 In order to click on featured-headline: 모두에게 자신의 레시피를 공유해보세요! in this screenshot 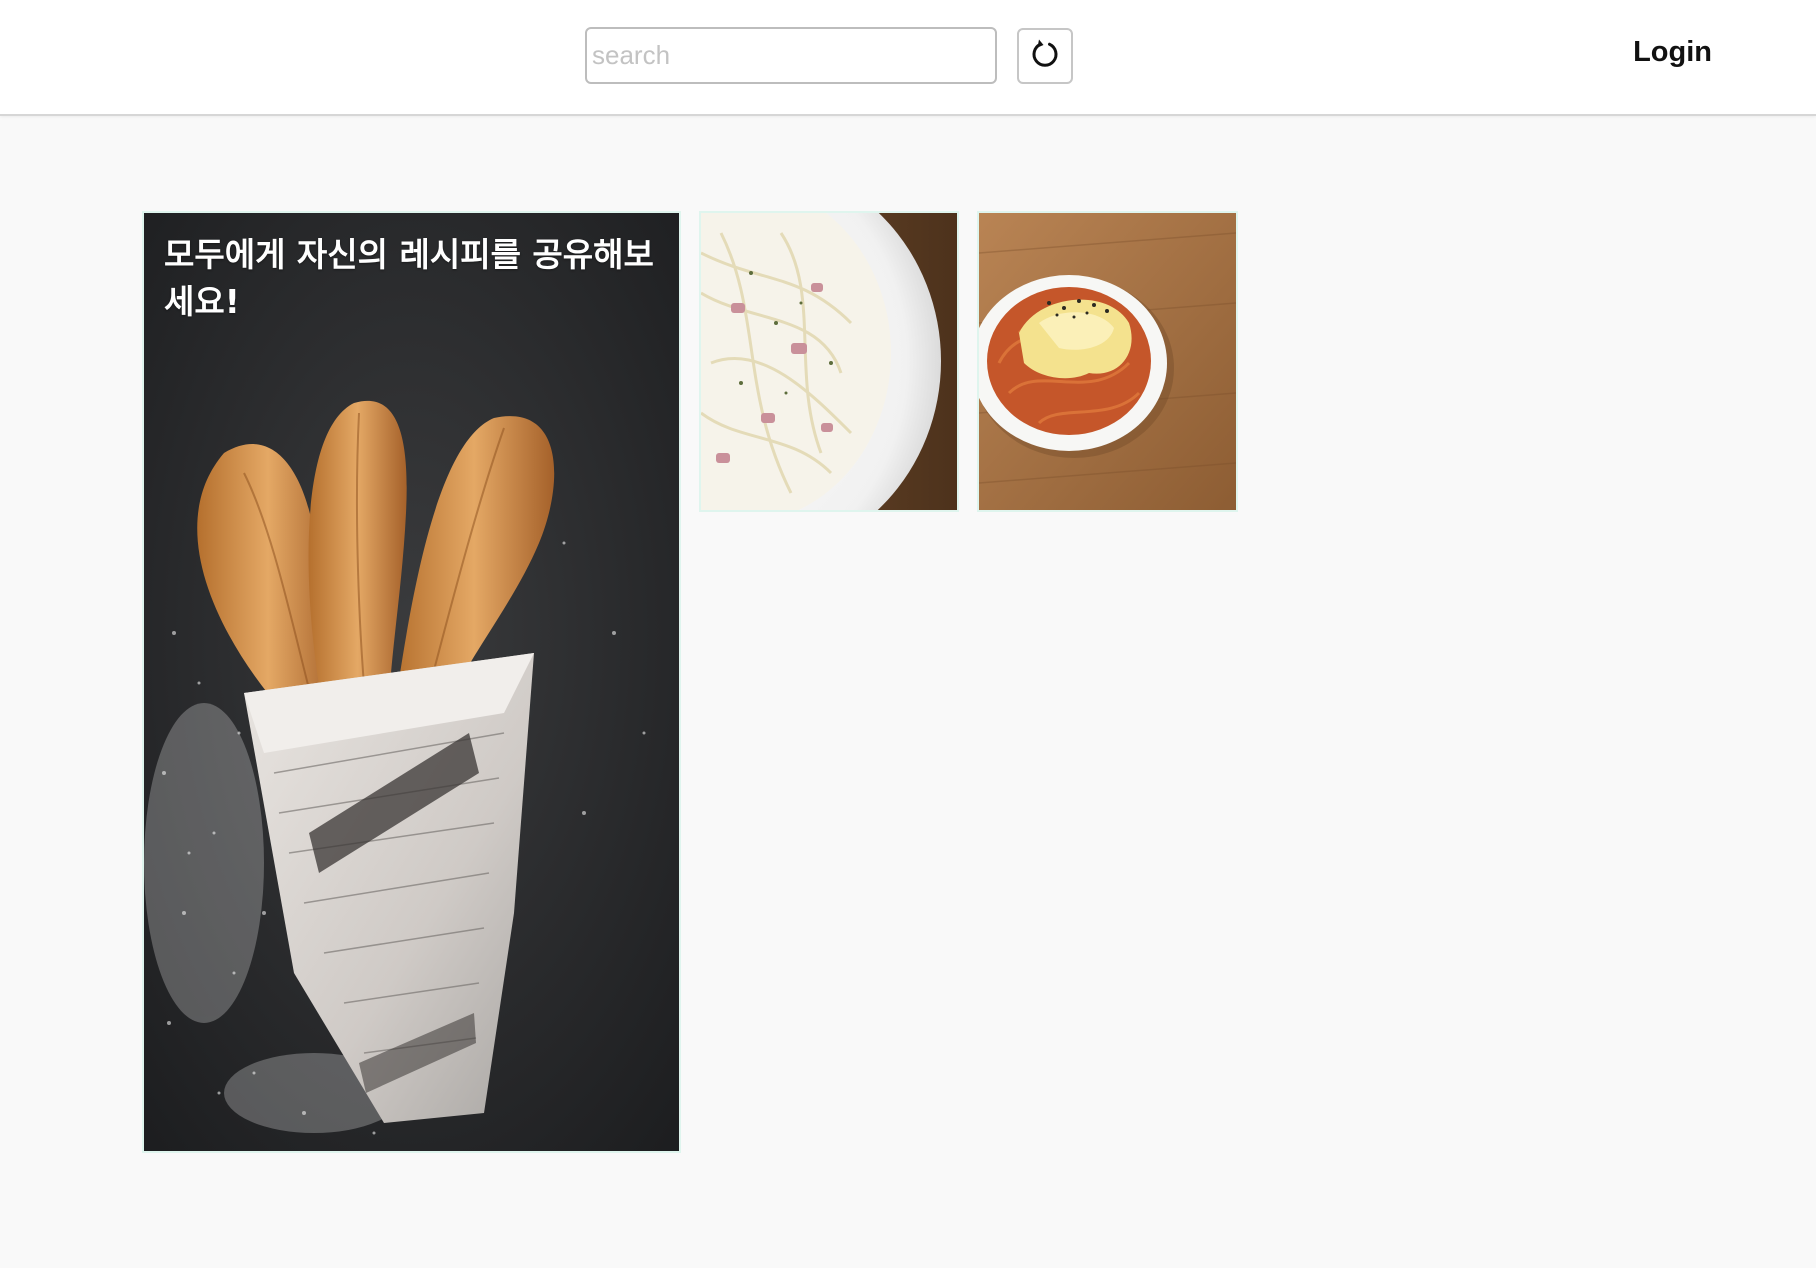, I will do `click(409, 278)`.